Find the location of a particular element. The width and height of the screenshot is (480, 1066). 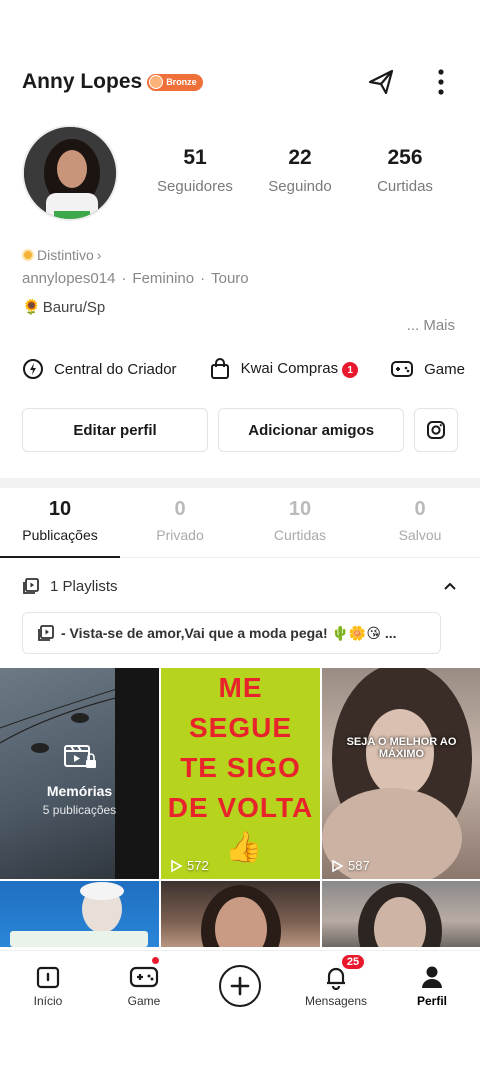

profile-header: Anny Lopes Bronze is located at coordinates (240, 82).